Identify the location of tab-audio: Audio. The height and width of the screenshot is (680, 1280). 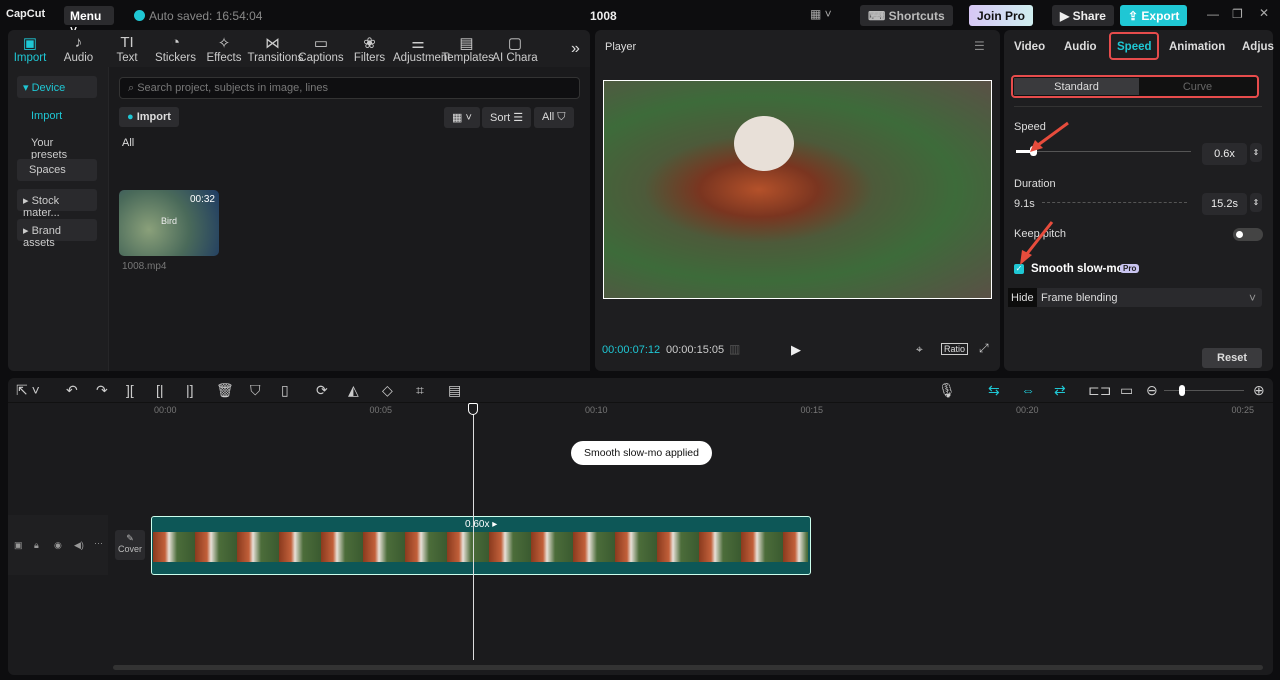
(1080, 47).